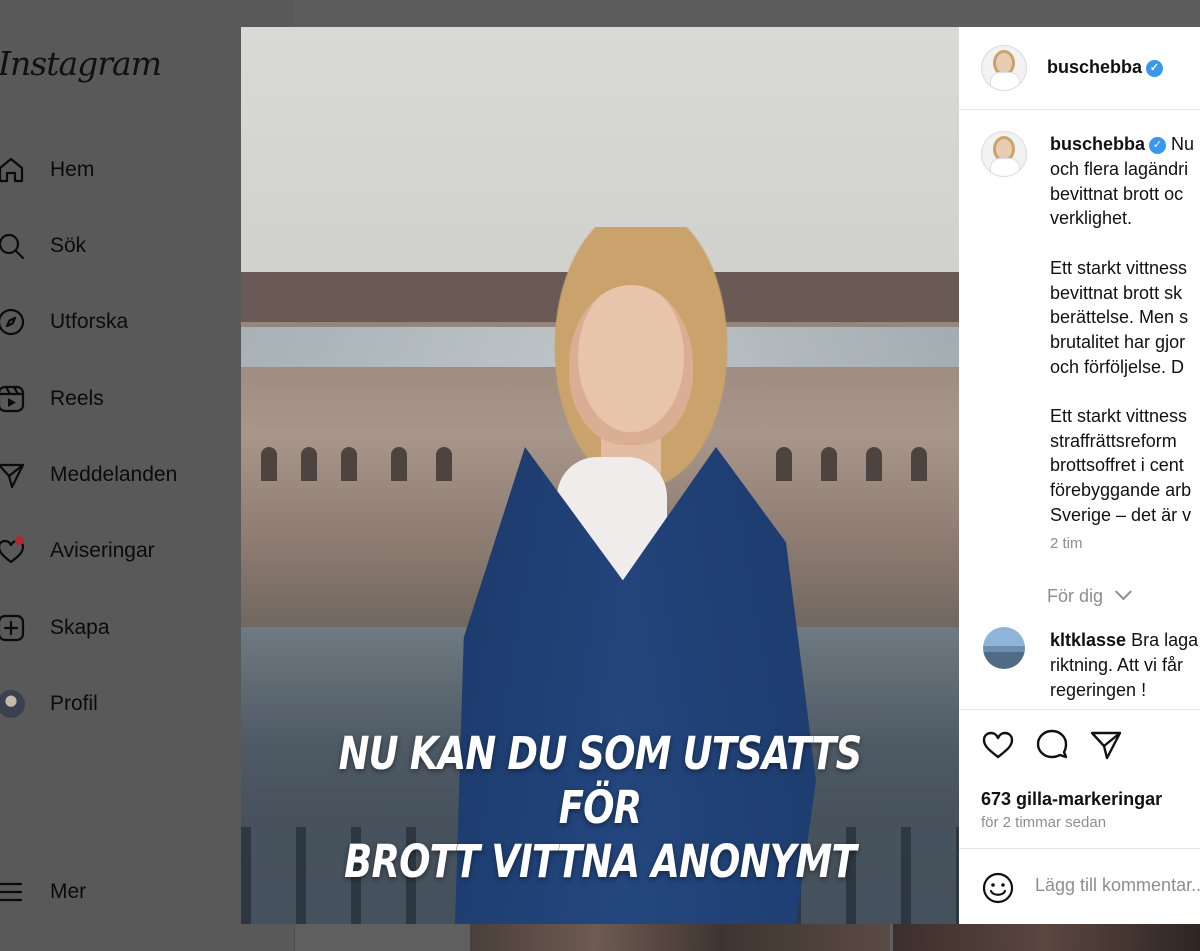 The image size is (1200, 951). Describe the element at coordinates (1113, 440) in the screenshot. I see `caption-line: straffrättsreform` at that location.